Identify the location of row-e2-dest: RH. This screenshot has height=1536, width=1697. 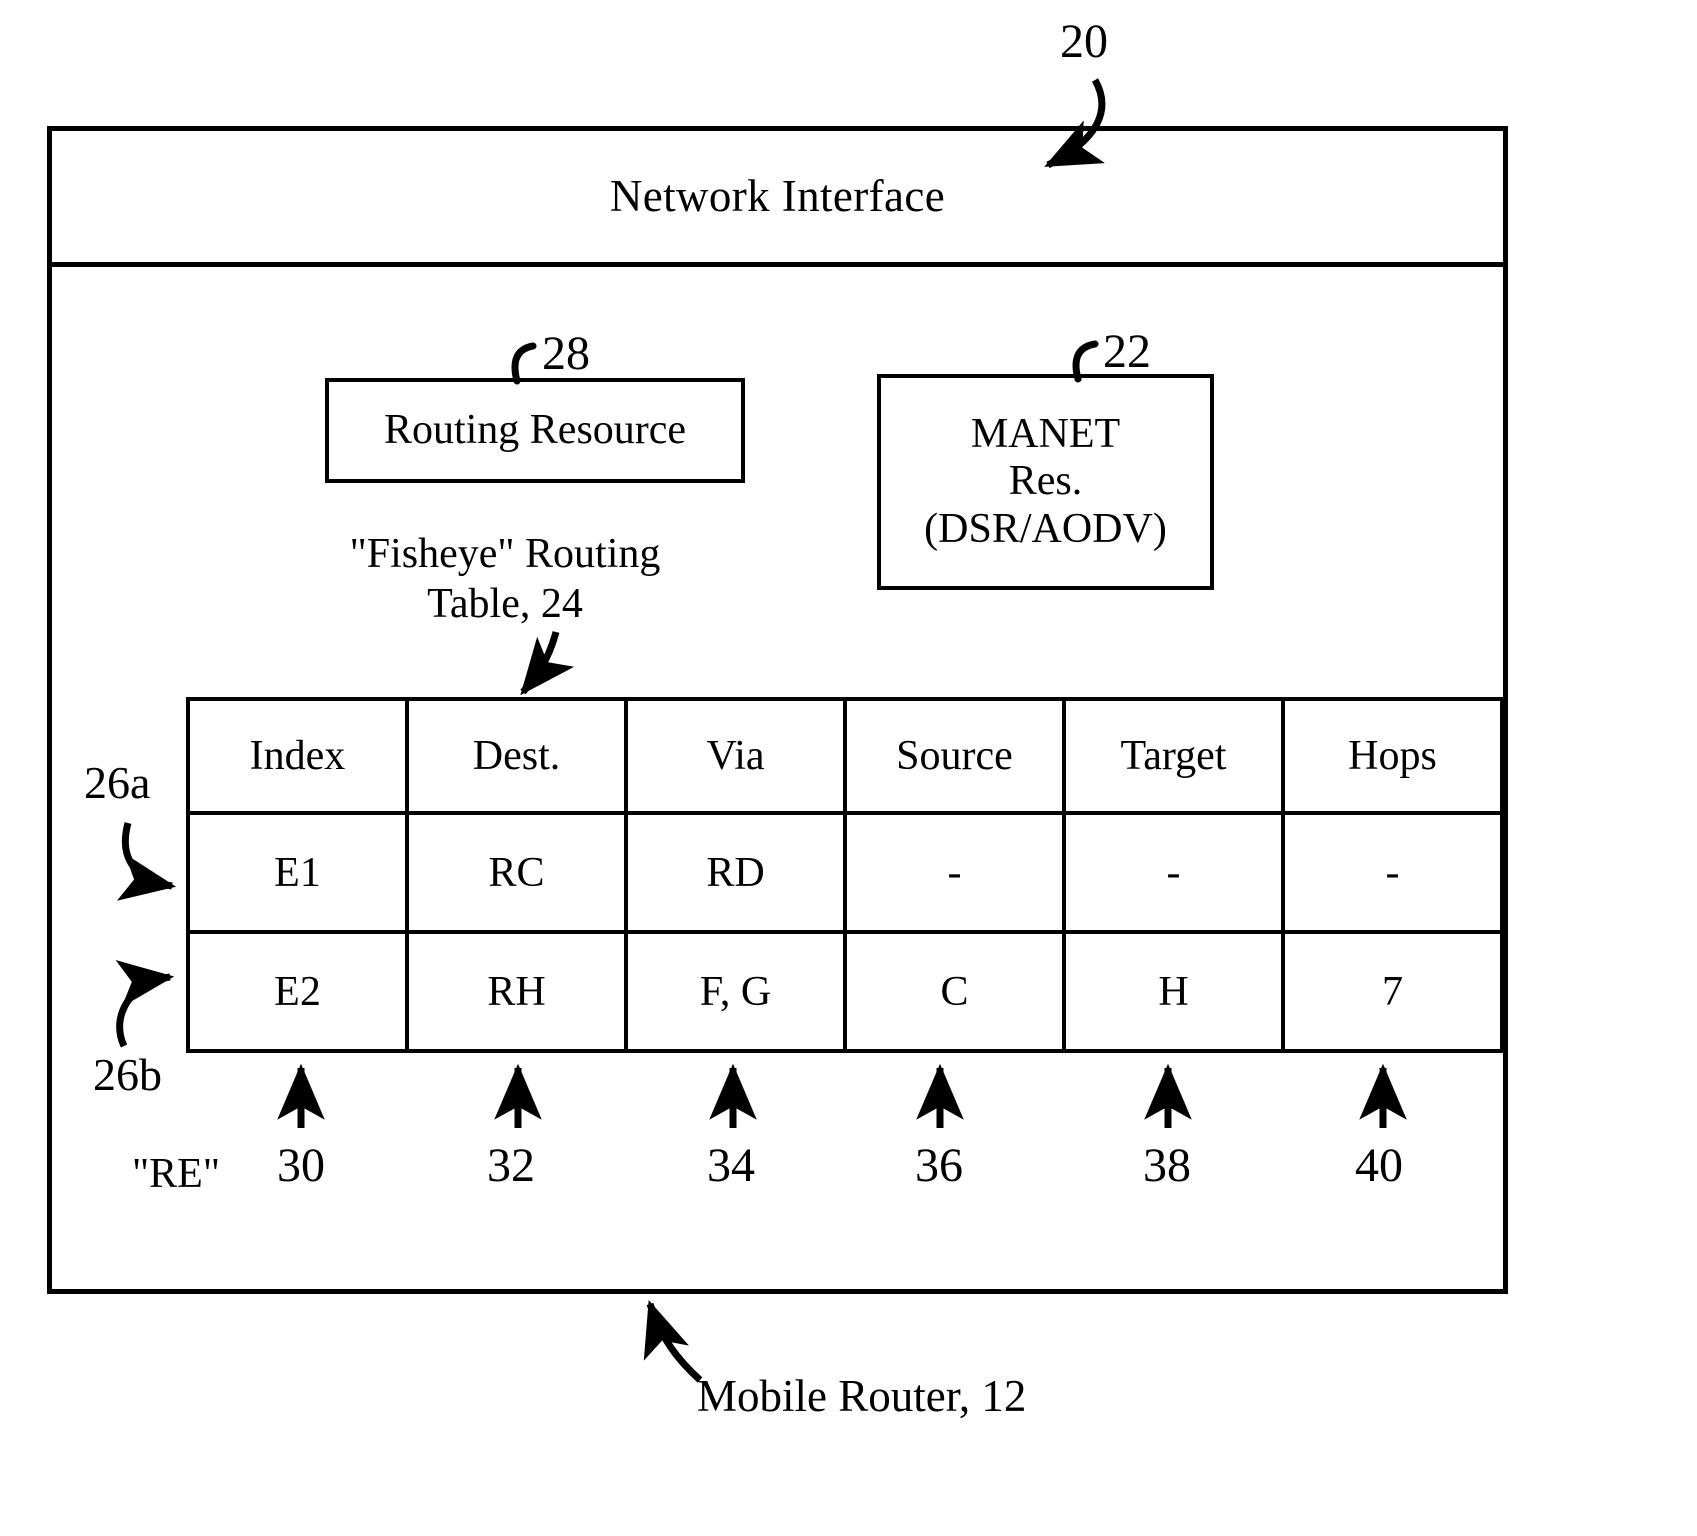
(516, 991).